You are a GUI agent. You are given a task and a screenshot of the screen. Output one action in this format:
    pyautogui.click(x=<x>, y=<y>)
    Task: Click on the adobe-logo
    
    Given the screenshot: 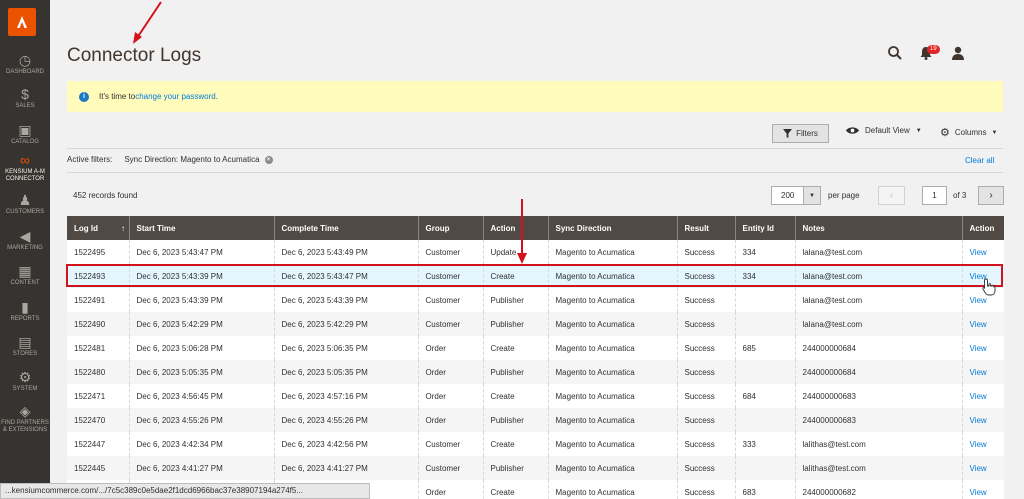 What is the action you would take?
    pyautogui.click(x=22, y=22)
    